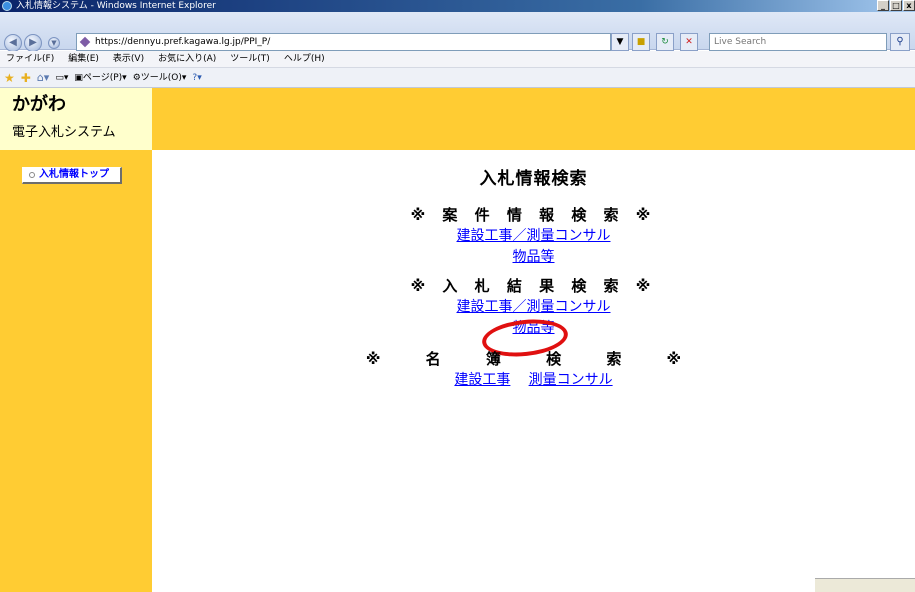 The width and height of the screenshot is (915, 592). Describe the element at coordinates (187, 59) in the screenshot. I see `menu-favorites: お気に入り(A)` at that location.